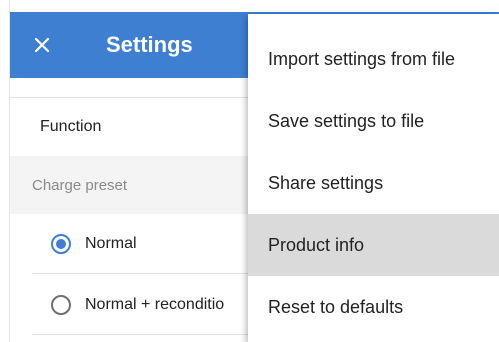 This screenshot has height=342, width=499. I want to click on radio-unchecked-icon, so click(61, 305).